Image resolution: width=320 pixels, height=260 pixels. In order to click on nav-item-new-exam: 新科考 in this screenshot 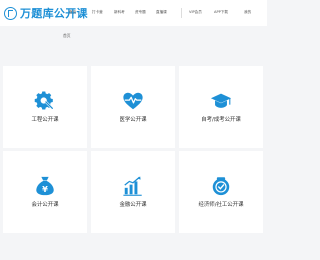, I will do `click(119, 12)`.